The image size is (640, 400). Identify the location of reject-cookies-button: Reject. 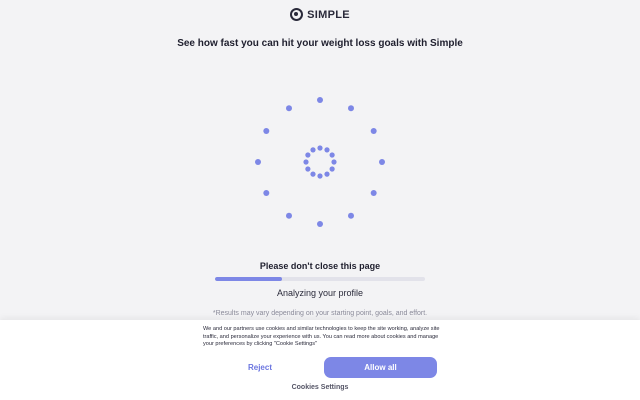
(260, 367).